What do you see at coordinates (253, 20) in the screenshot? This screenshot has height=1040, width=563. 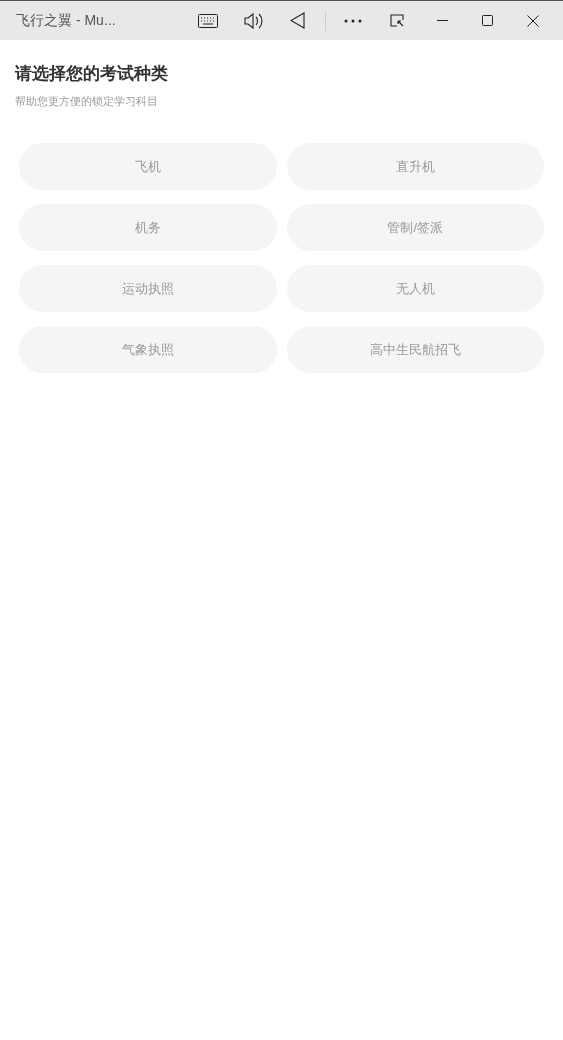 I see `speaker-icon` at bounding box center [253, 20].